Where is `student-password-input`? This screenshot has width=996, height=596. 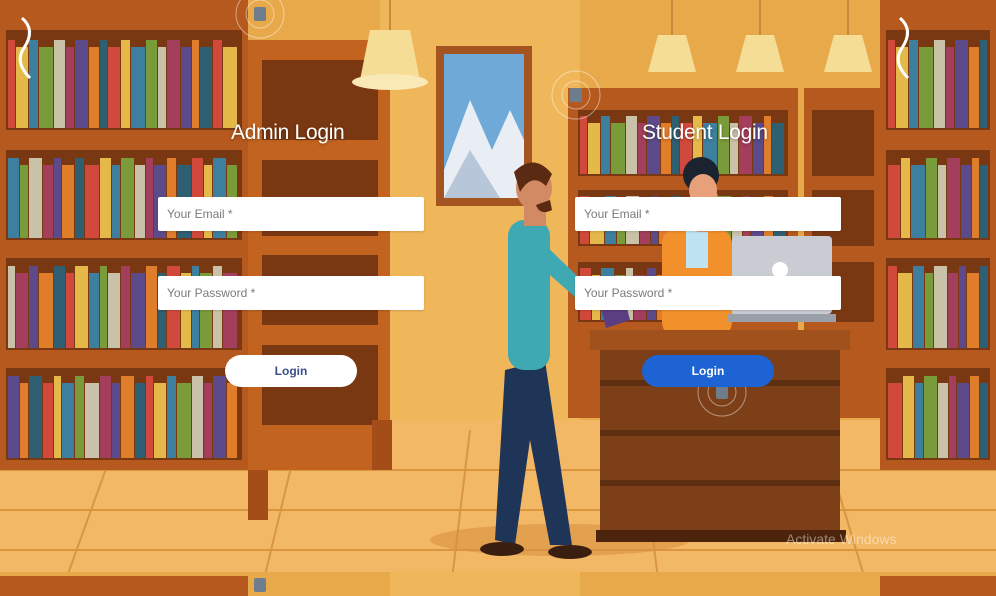 student-password-input is located at coordinates (708, 293).